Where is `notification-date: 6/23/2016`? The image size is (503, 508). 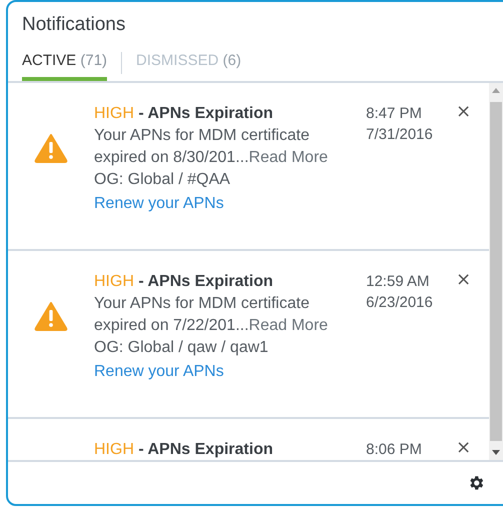 notification-date: 6/23/2016 is located at coordinates (400, 303).